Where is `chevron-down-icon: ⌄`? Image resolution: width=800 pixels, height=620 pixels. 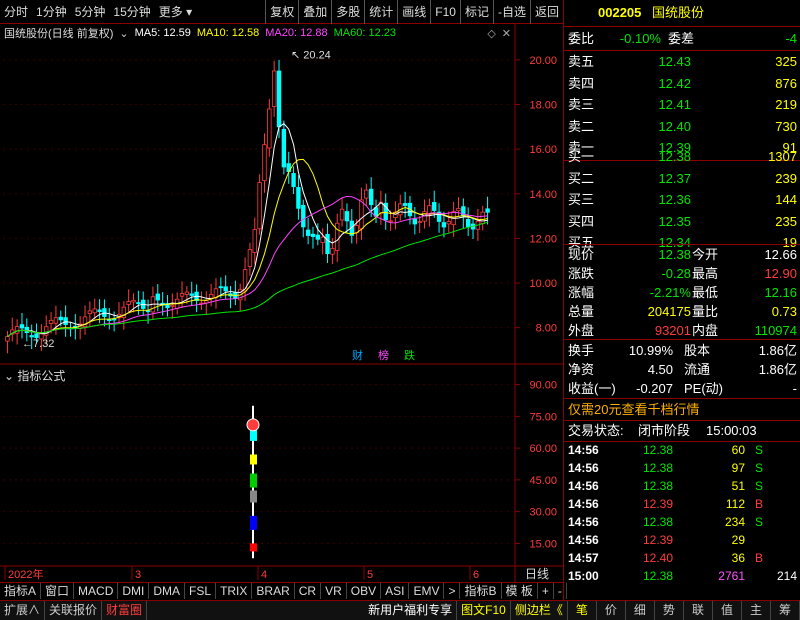
chevron-down-icon: ⌄ is located at coordinates (10, 376).